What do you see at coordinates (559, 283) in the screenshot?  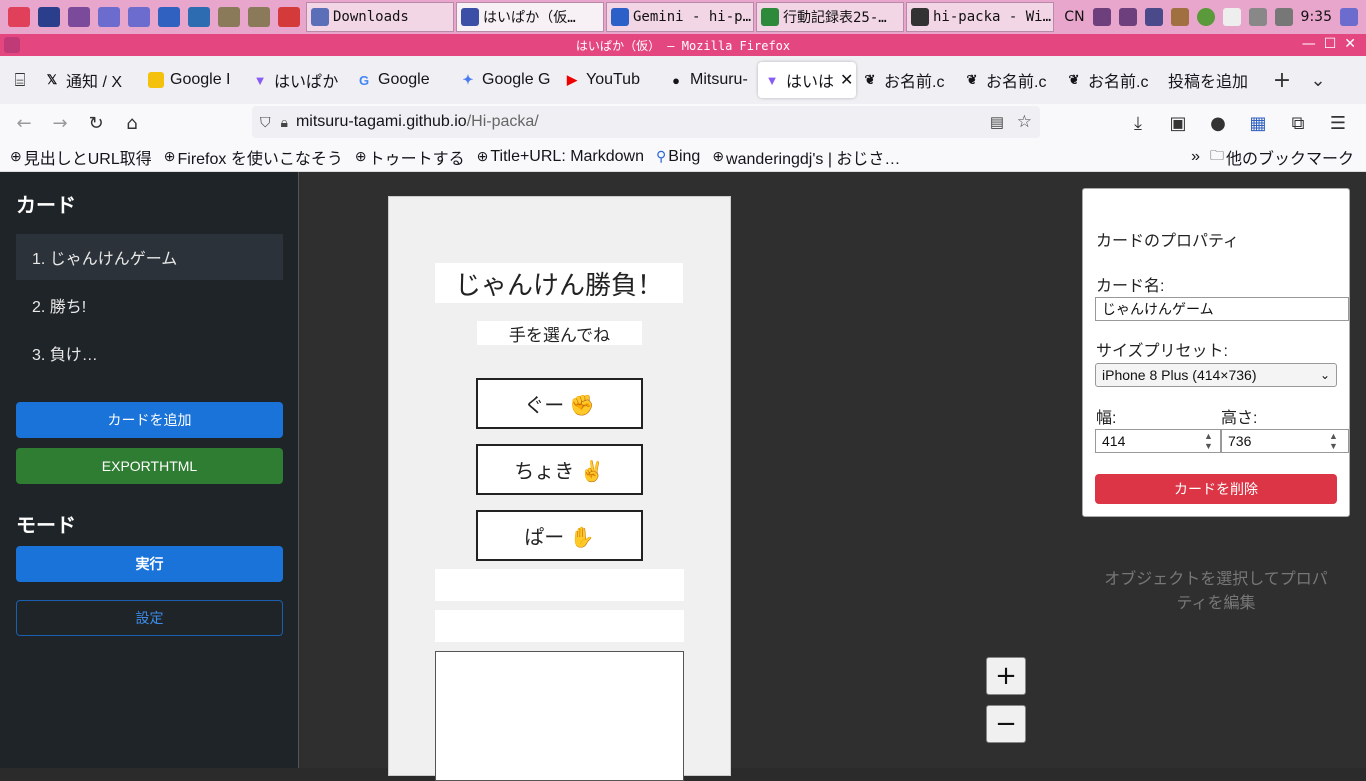 I see `stage-title: じゃんけん勝負！` at bounding box center [559, 283].